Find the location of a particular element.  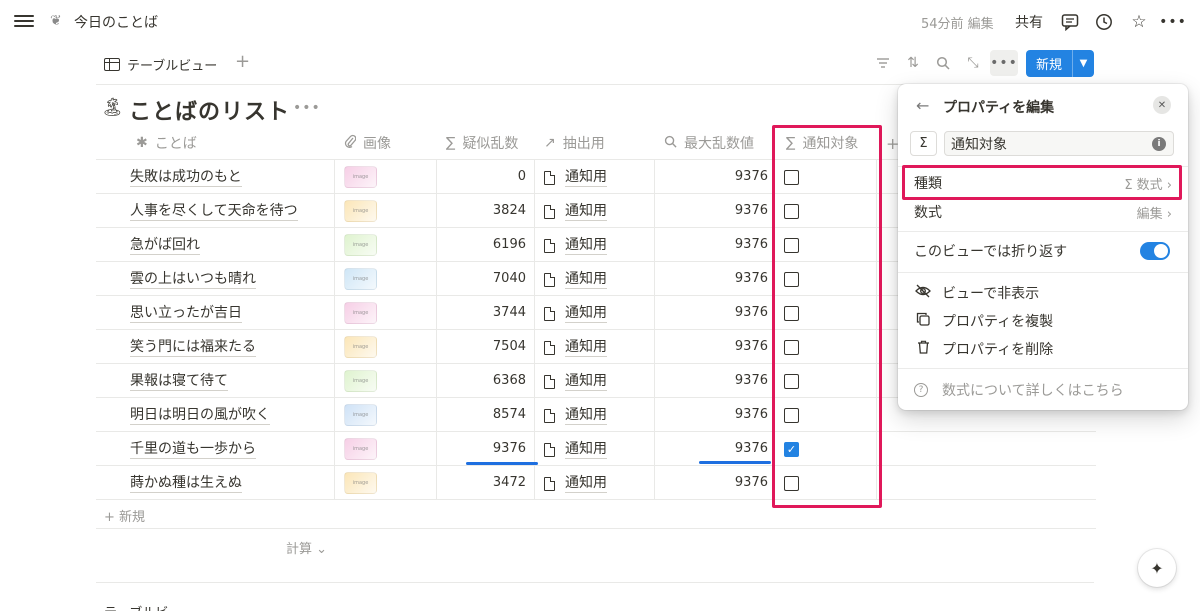

share-button: 共有 is located at coordinates (1029, 22).